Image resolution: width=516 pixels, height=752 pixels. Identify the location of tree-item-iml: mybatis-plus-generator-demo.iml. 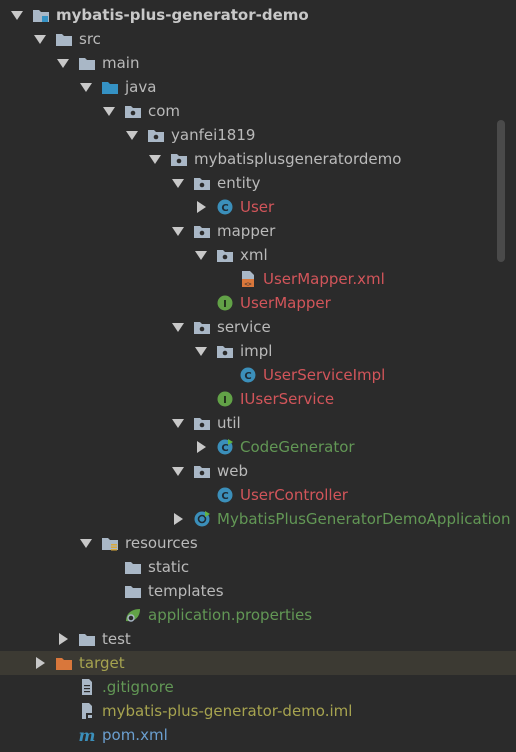
(258, 711).